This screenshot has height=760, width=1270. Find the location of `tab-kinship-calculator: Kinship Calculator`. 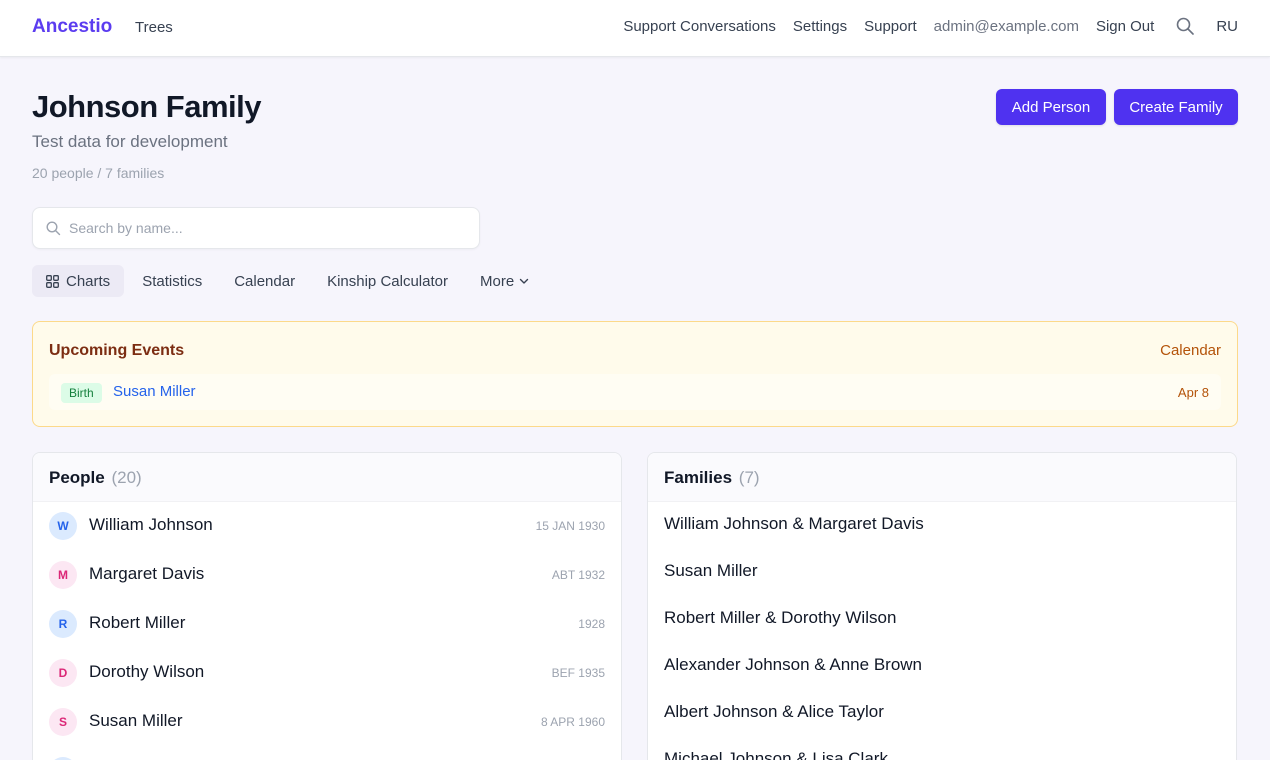

tab-kinship-calculator: Kinship Calculator is located at coordinates (387, 281).